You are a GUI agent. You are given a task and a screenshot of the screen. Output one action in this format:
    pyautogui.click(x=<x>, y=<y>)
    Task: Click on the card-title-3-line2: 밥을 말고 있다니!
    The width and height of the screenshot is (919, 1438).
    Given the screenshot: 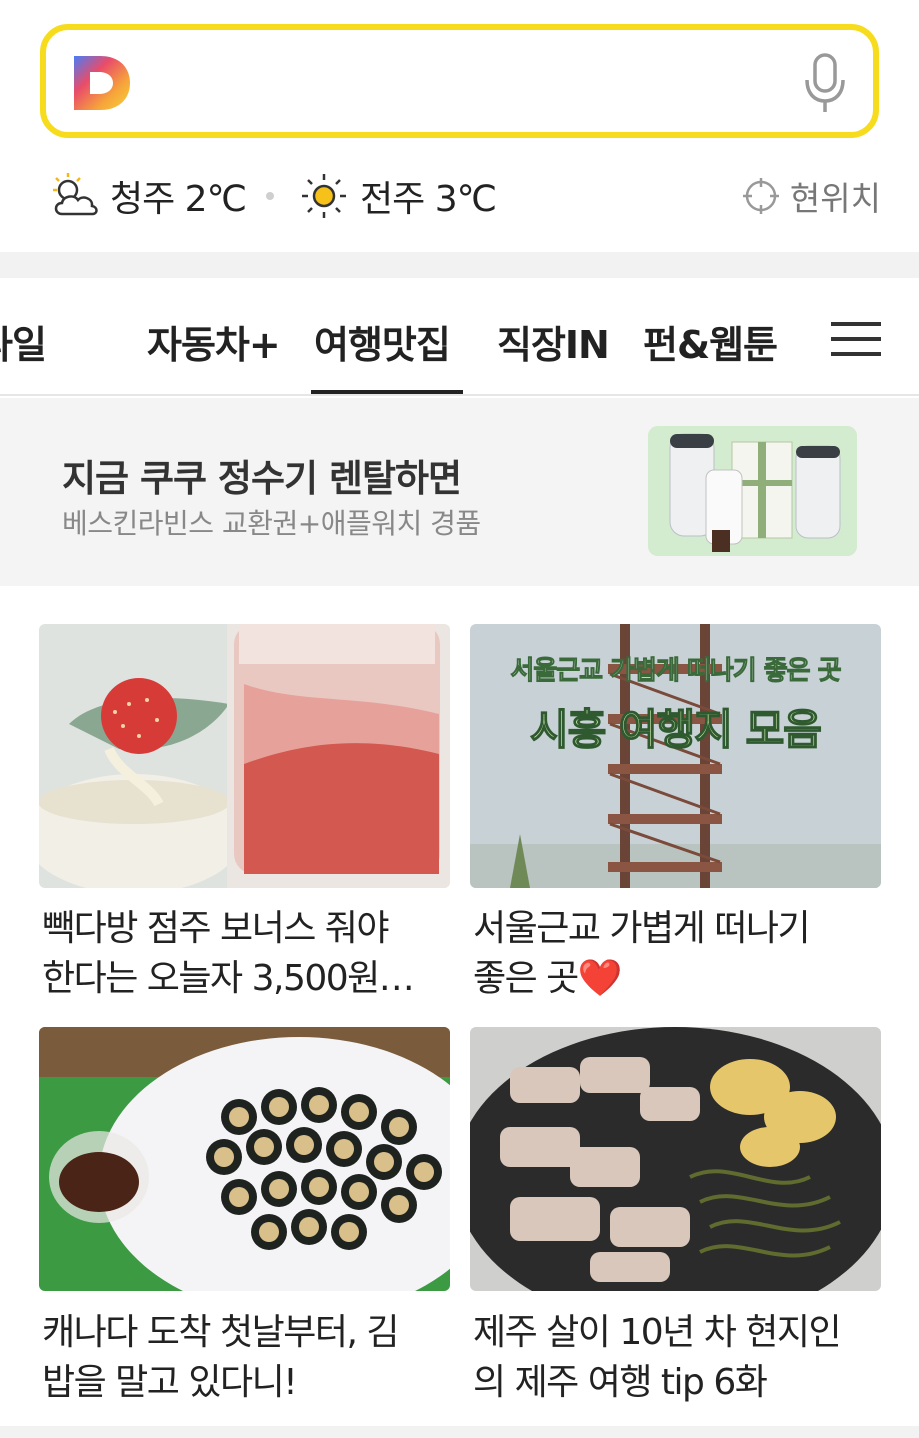 What is the action you would take?
    pyautogui.click(x=170, y=1382)
    